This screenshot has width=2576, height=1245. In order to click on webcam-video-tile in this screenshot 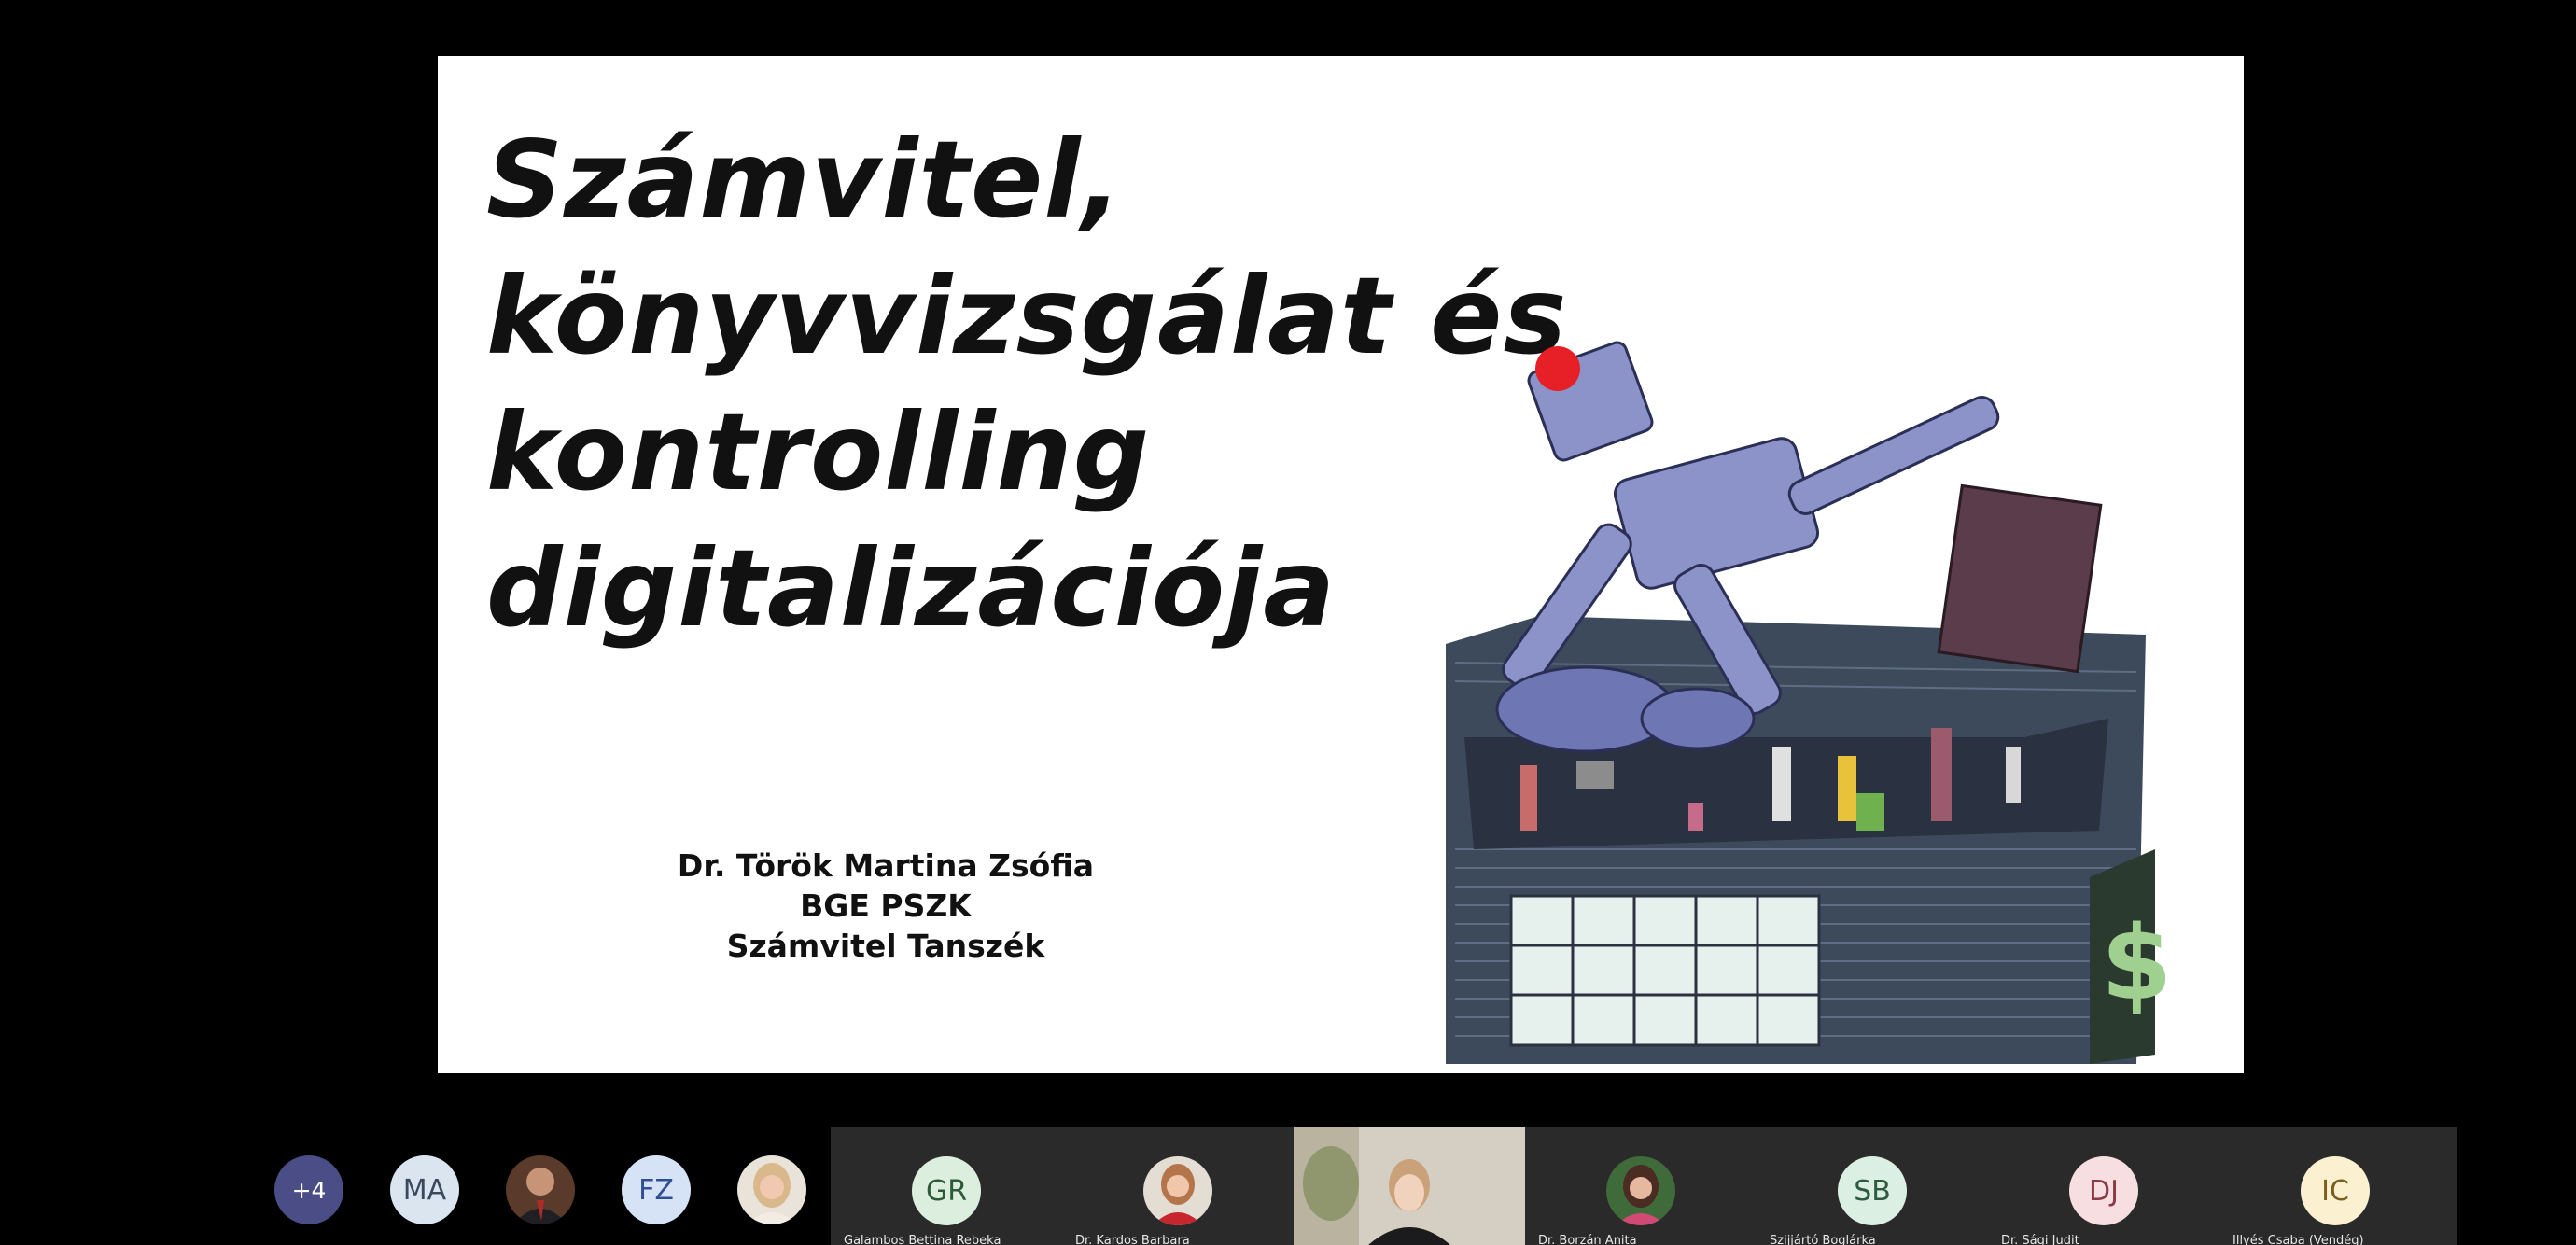, I will do `click(1409, 1186)`.